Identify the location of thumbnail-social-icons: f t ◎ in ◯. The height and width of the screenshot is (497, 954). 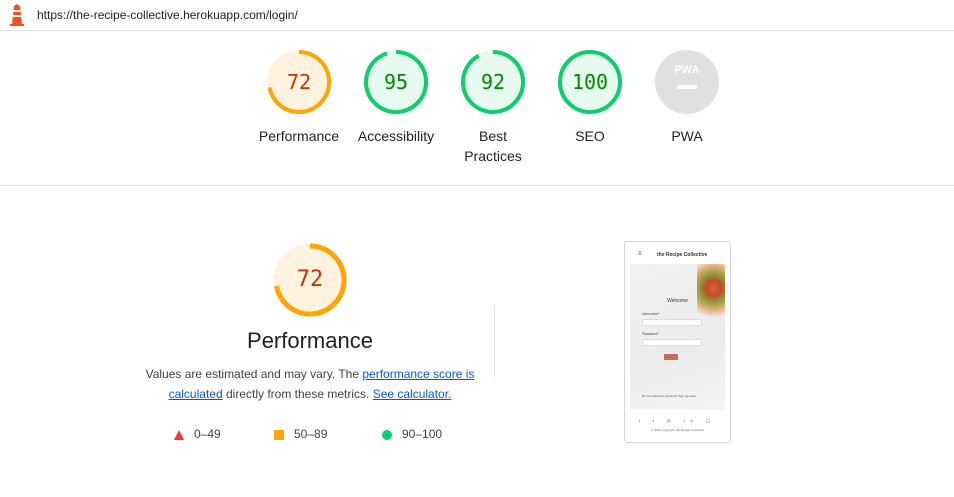
(677, 420).